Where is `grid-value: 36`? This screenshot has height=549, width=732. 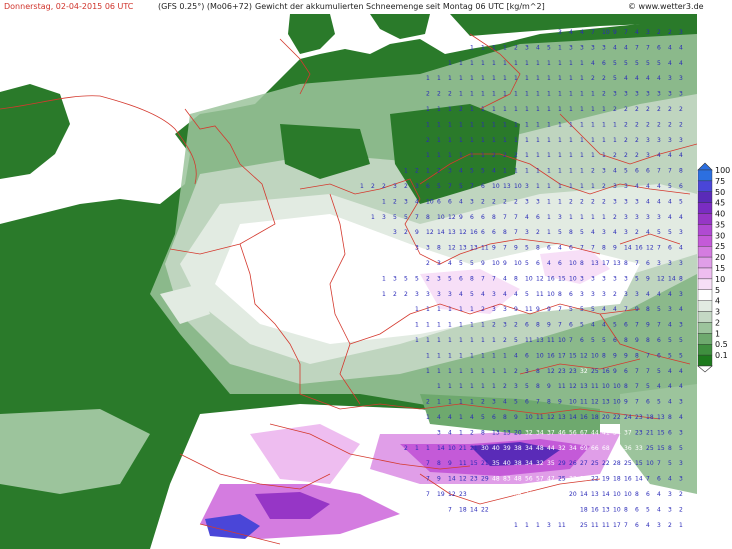 grid-value: 36 is located at coordinates (628, 448).